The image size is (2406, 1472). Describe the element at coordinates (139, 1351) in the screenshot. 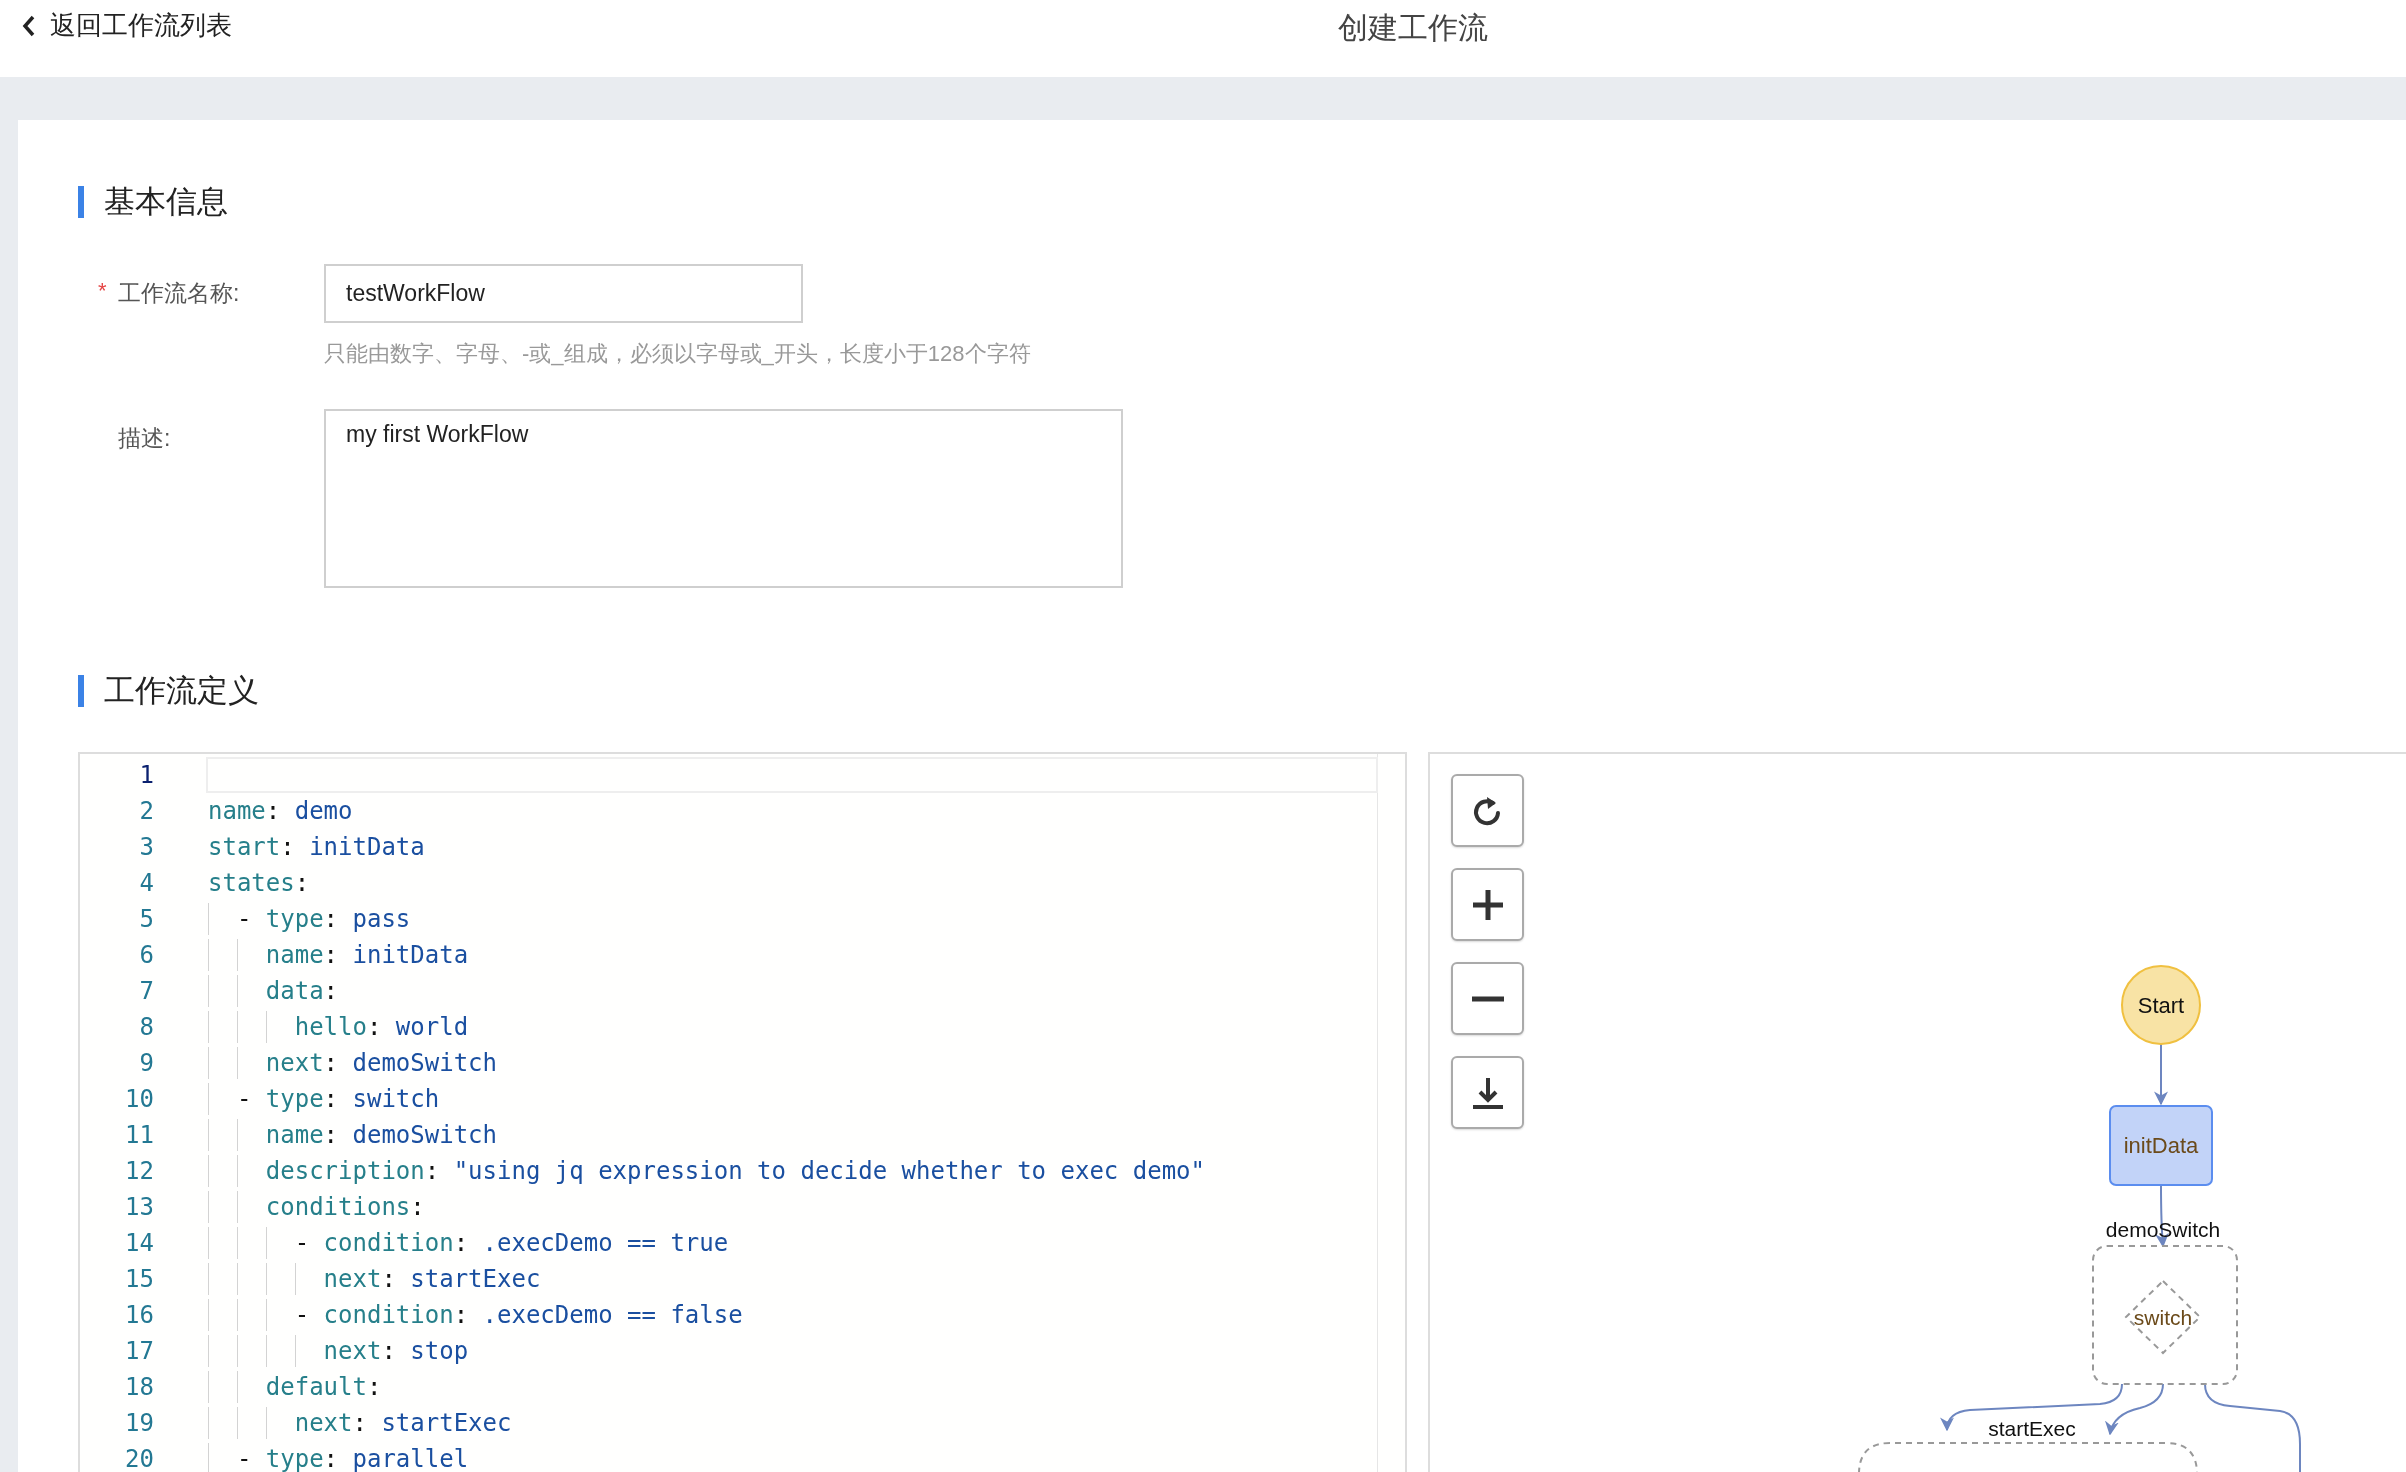

I see `line-number: 17` at that location.